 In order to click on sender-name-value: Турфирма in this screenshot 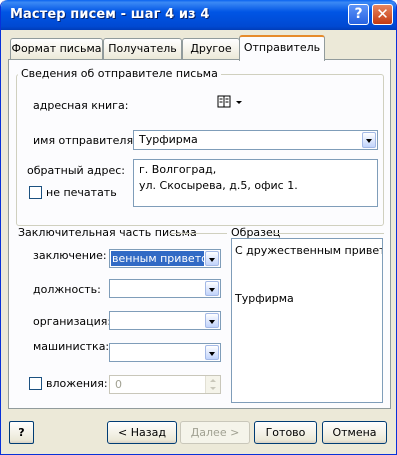, I will do `click(168, 139)`.